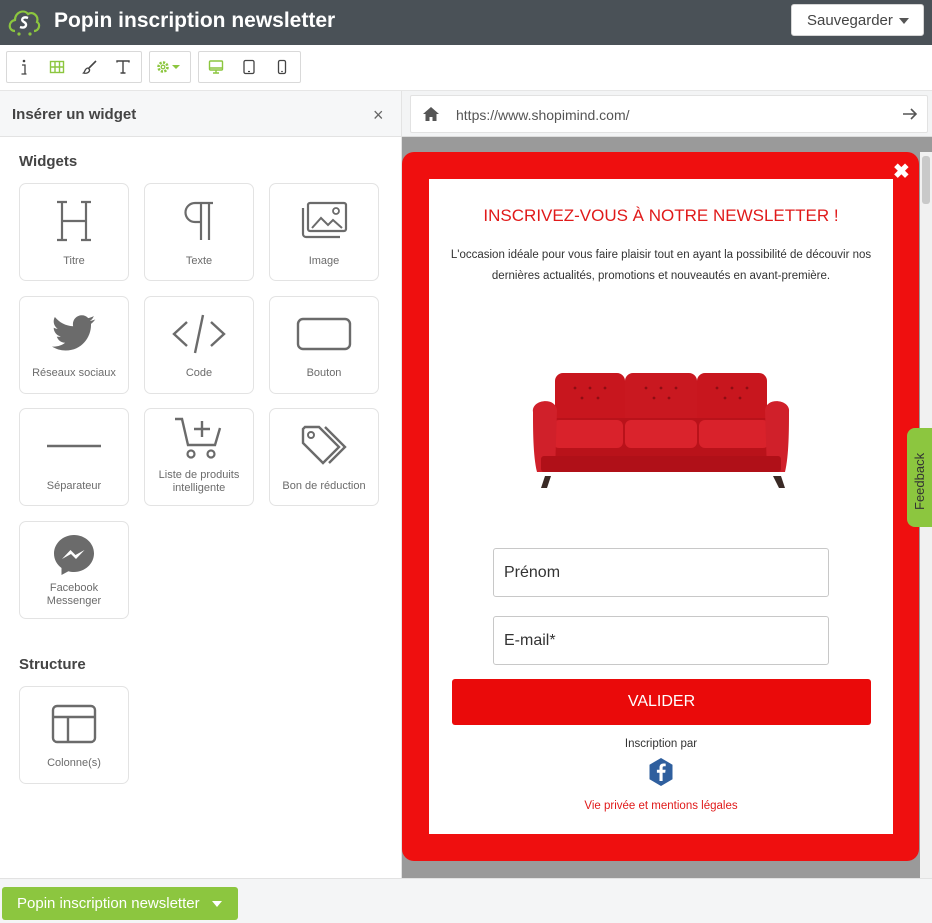 This screenshot has width=932, height=923. I want to click on close-icon: ×, so click(378, 115).